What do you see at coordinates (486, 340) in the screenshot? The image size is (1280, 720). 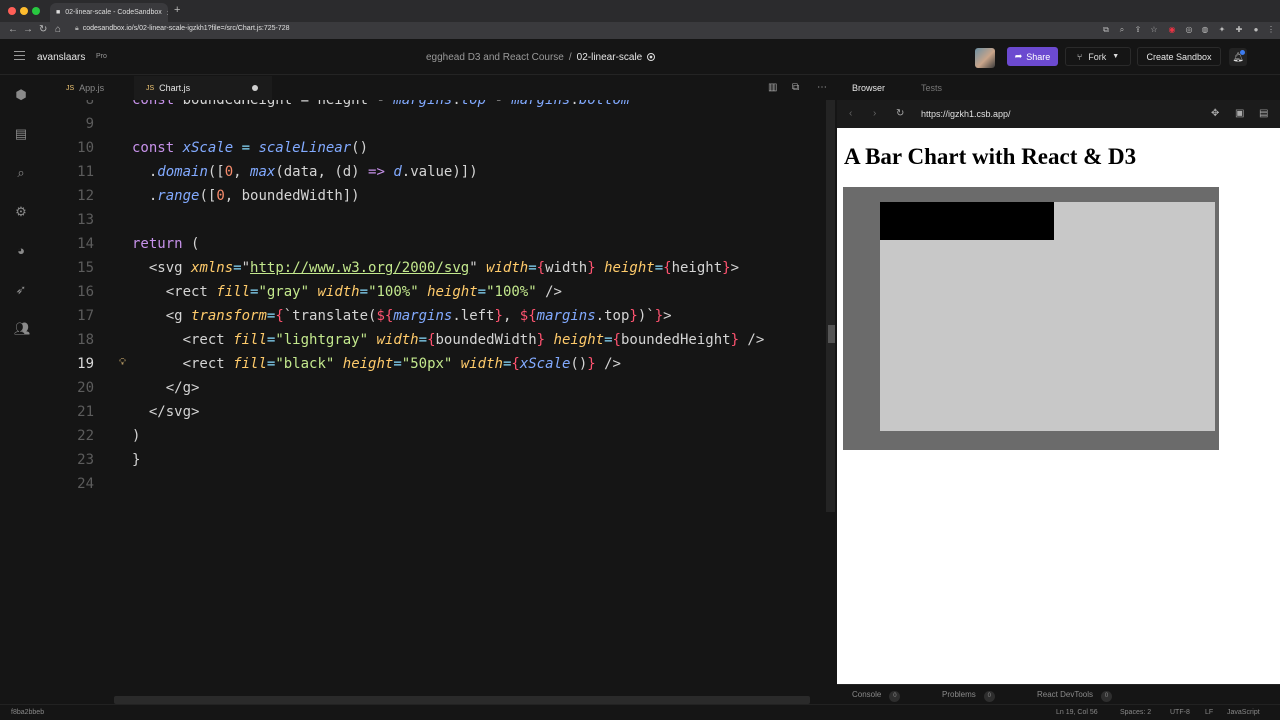 I see `code-token: boundedWidth` at bounding box center [486, 340].